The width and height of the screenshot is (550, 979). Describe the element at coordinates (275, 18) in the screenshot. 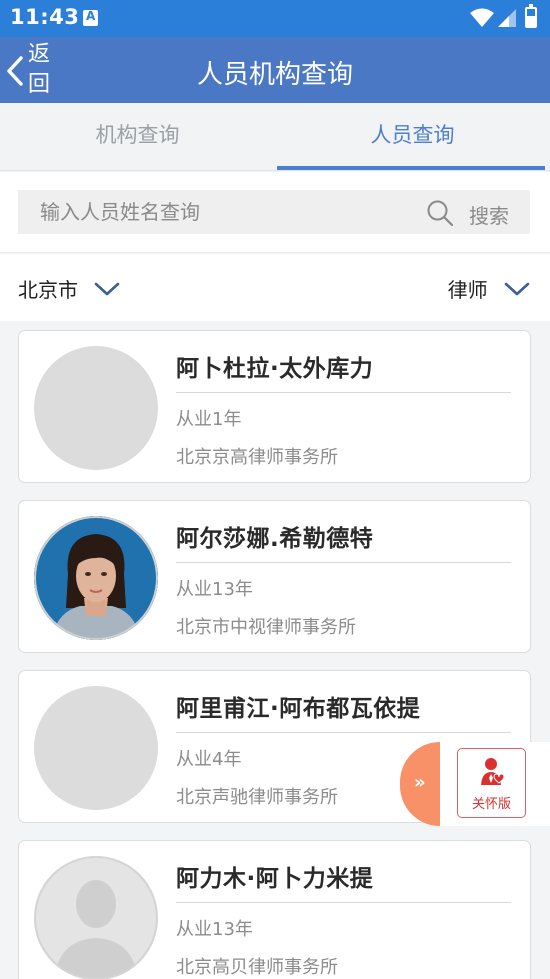

I see `status-bar: 11:43` at that location.